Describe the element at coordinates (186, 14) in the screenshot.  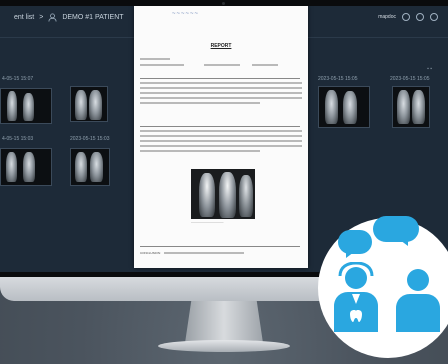
I see `report-logo: ~~~~~~` at that location.